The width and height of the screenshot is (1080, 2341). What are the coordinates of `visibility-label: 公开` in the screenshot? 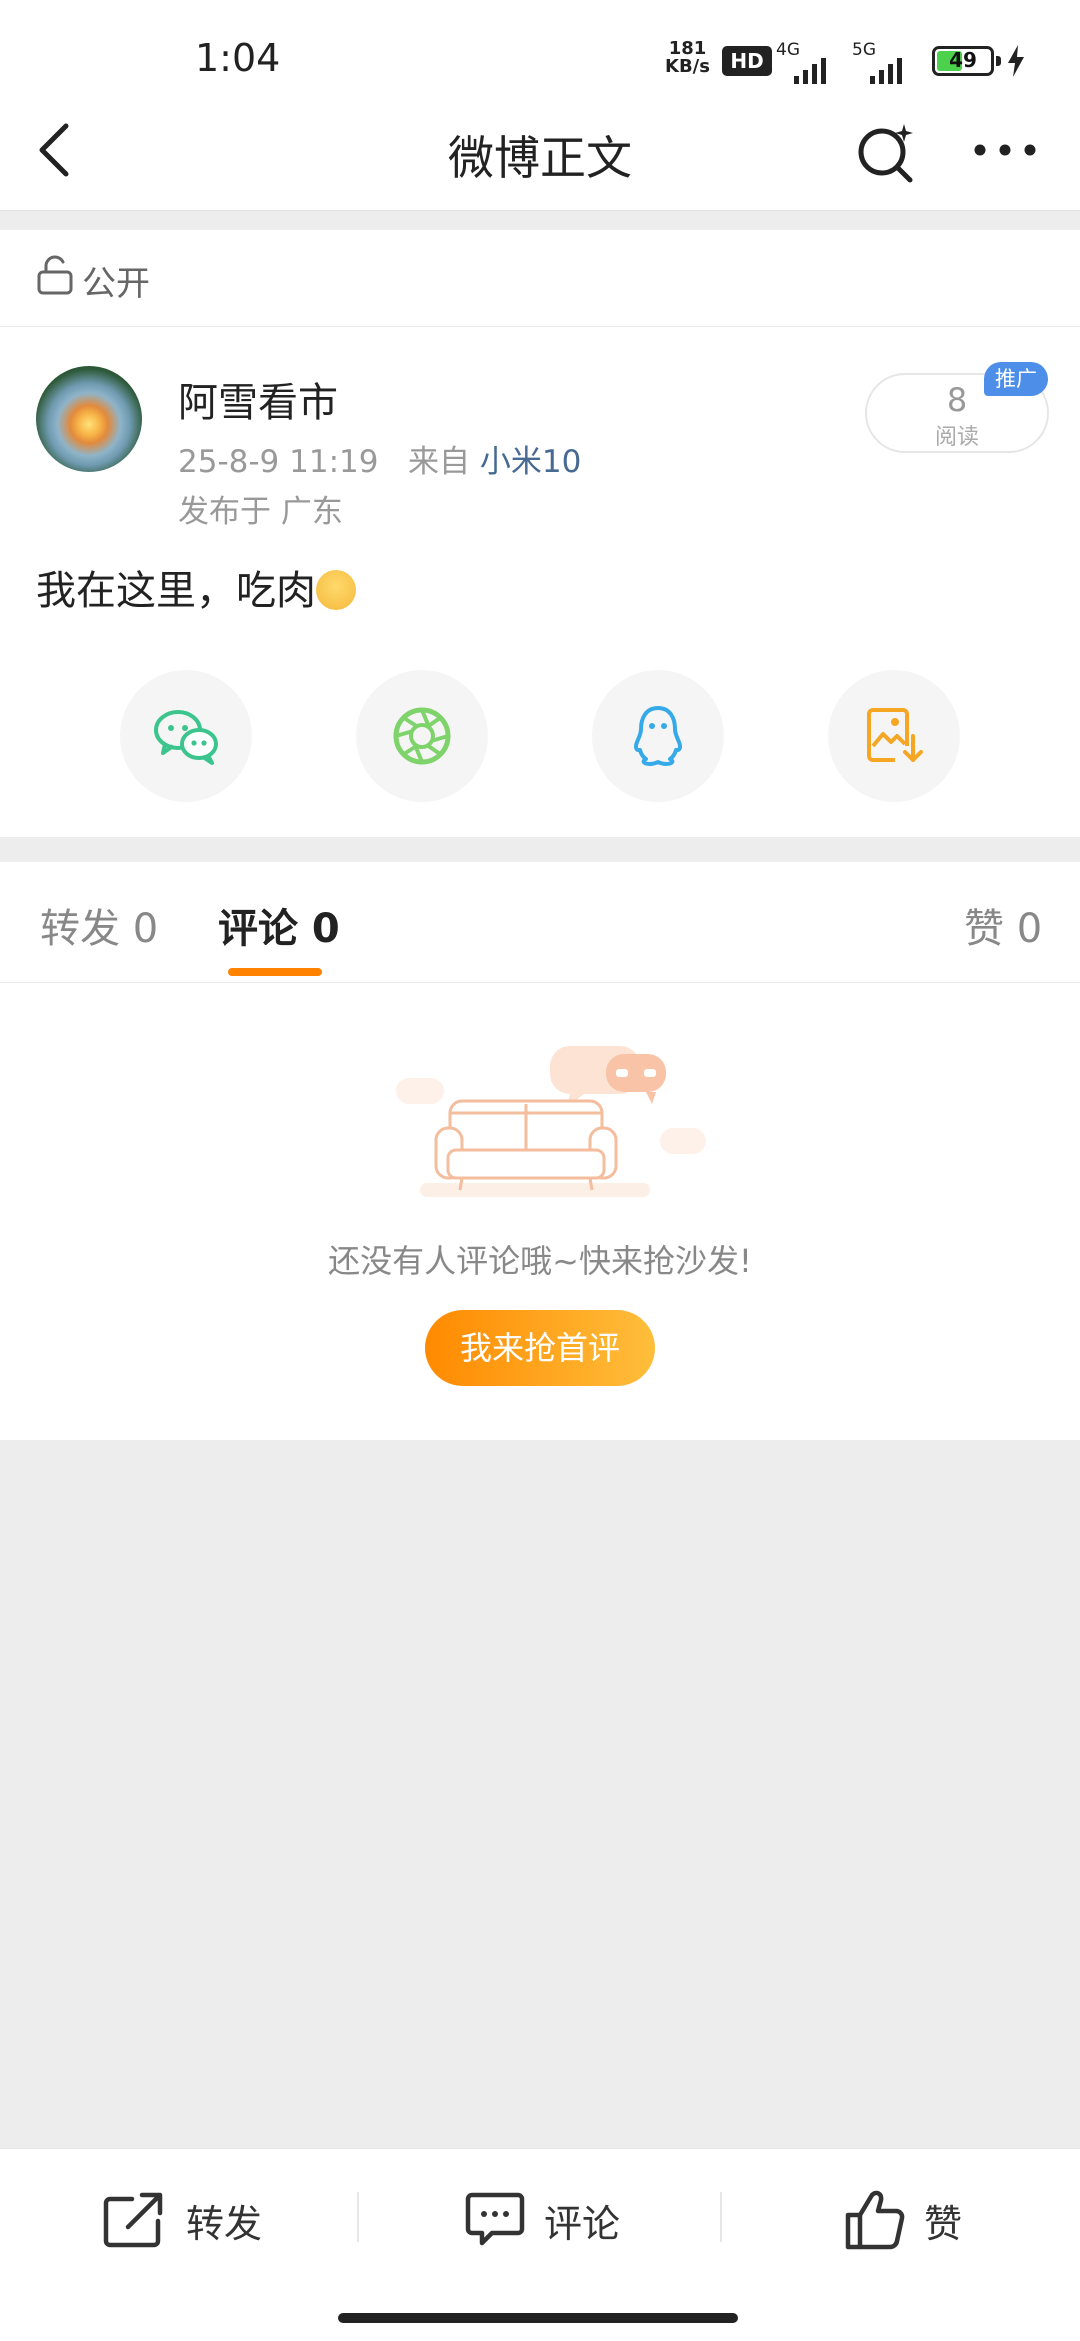 It's located at (116, 284).